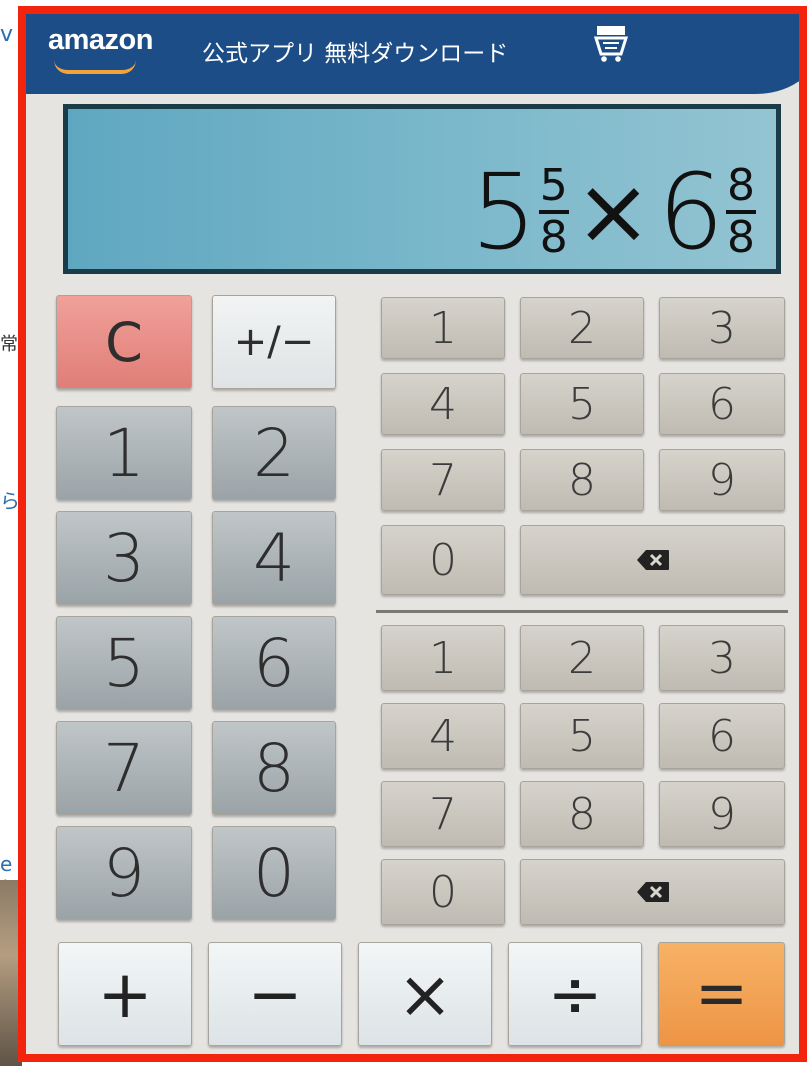  What do you see at coordinates (721, 994) in the screenshot?
I see `equals-button: =` at bounding box center [721, 994].